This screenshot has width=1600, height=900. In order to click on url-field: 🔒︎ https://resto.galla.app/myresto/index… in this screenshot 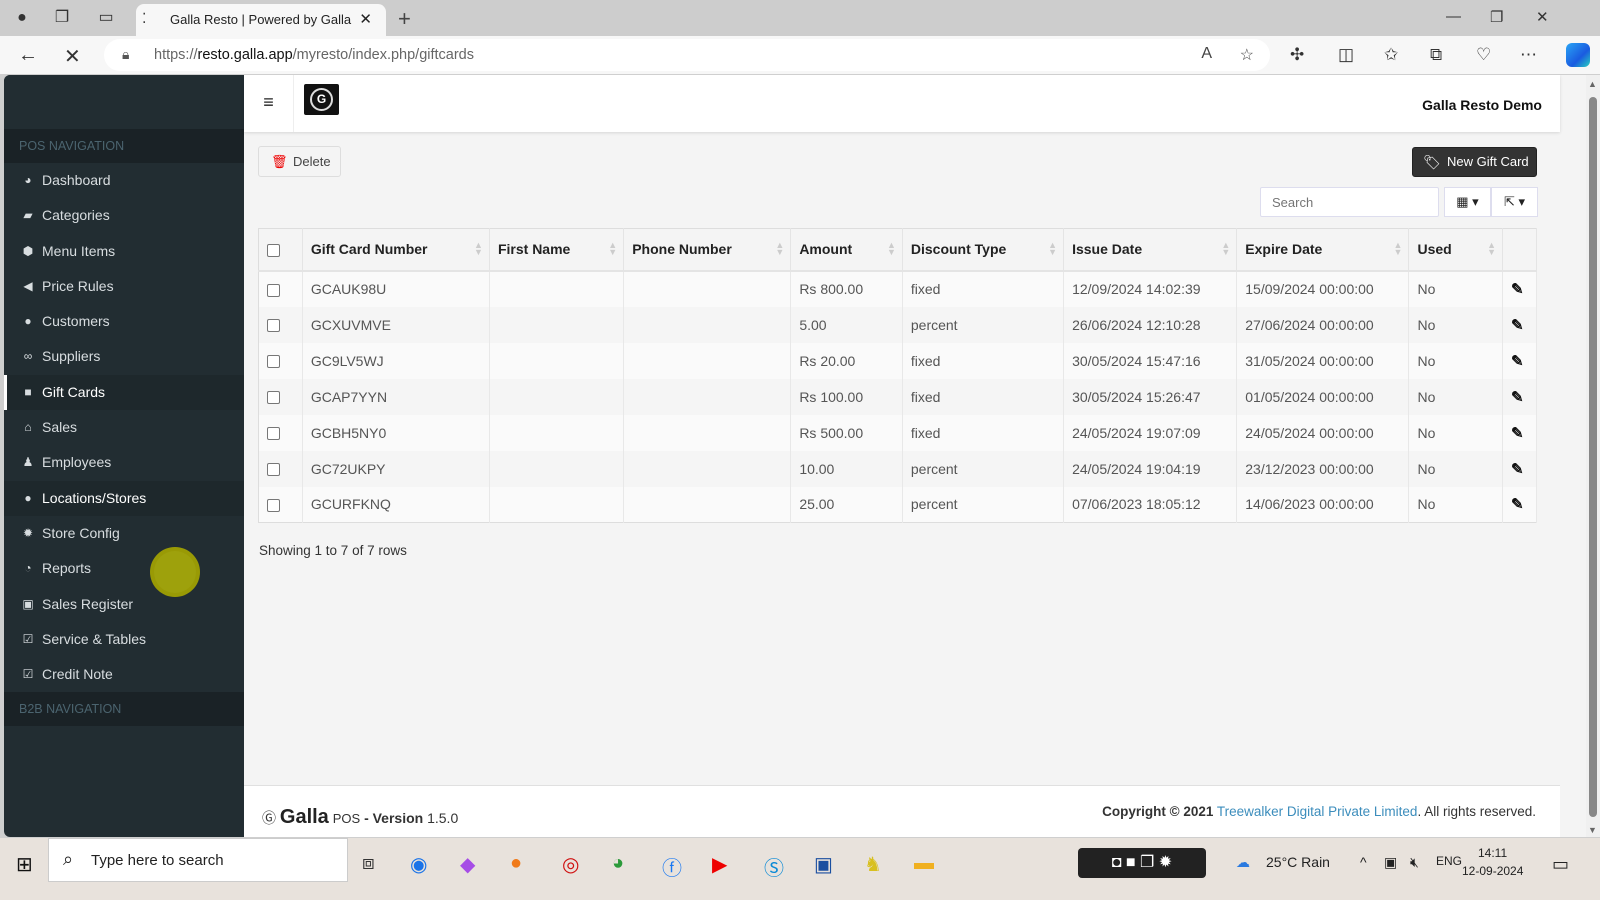, I will do `click(687, 55)`.